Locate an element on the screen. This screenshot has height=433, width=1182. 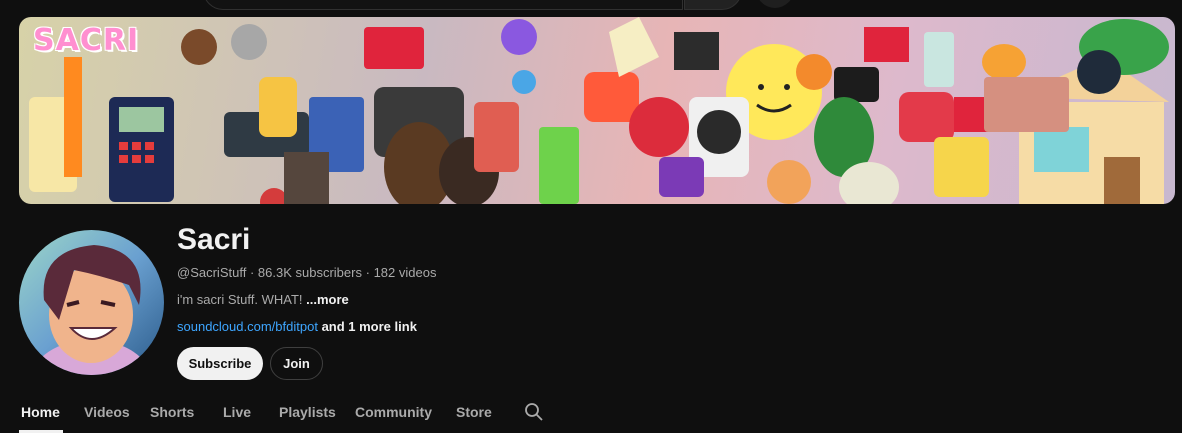
more-link: ...more is located at coordinates (327, 299).